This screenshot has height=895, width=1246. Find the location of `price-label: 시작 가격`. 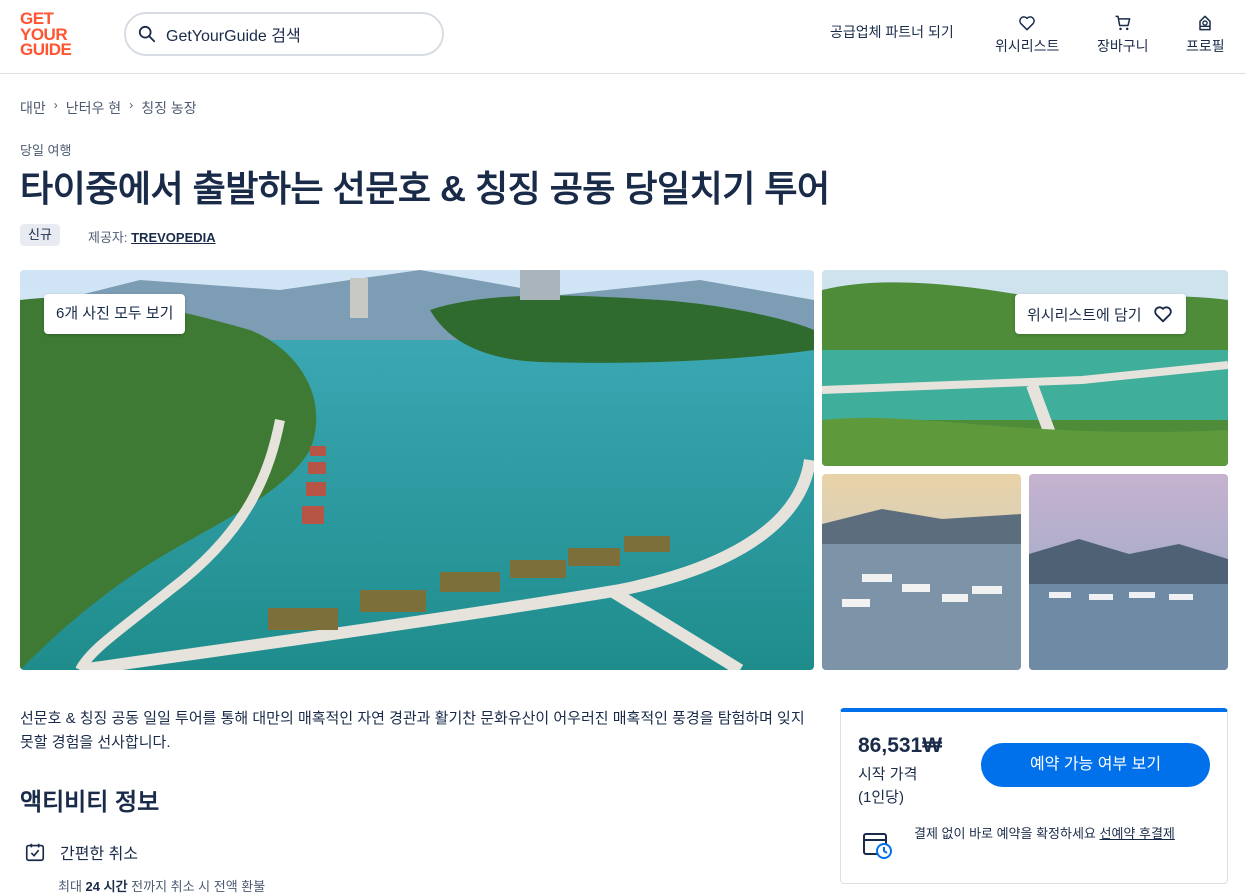

price-label: 시작 가격 is located at coordinates (888, 774).